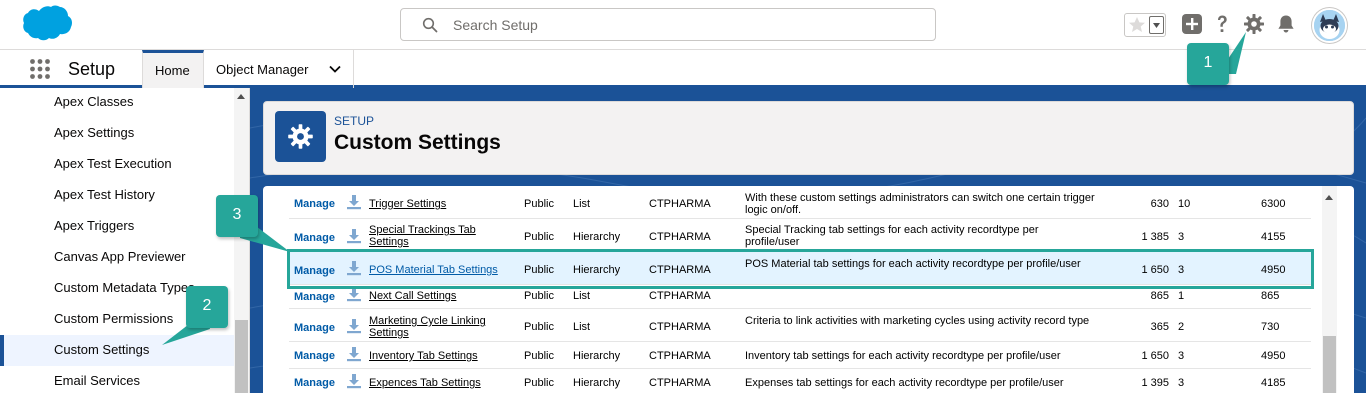  I want to click on sidebar-item-apex-settings: Apex Settings, so click(117, 133).